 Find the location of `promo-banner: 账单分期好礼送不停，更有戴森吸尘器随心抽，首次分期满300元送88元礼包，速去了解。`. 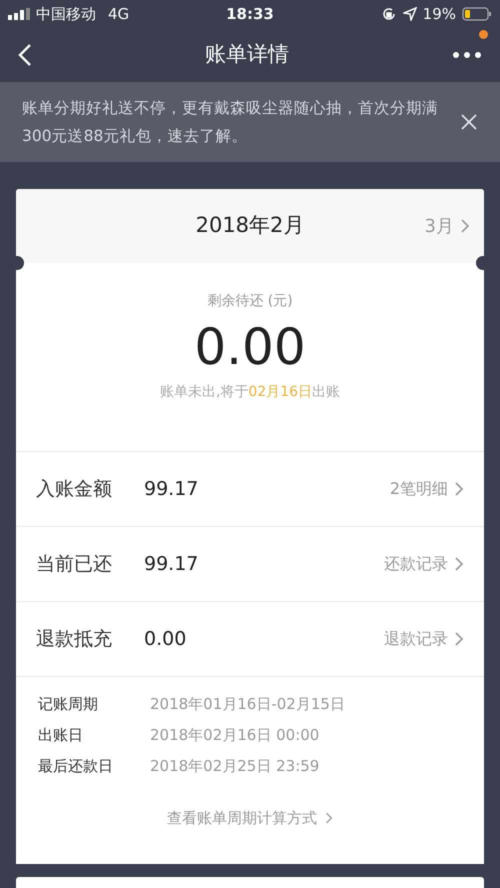

promo-banner: 账单分期好礼送不停，更有戴森吸尘器随心抽，首次分期满300元送88元礼包，速去了解。 is located at coordinates (250, 122).